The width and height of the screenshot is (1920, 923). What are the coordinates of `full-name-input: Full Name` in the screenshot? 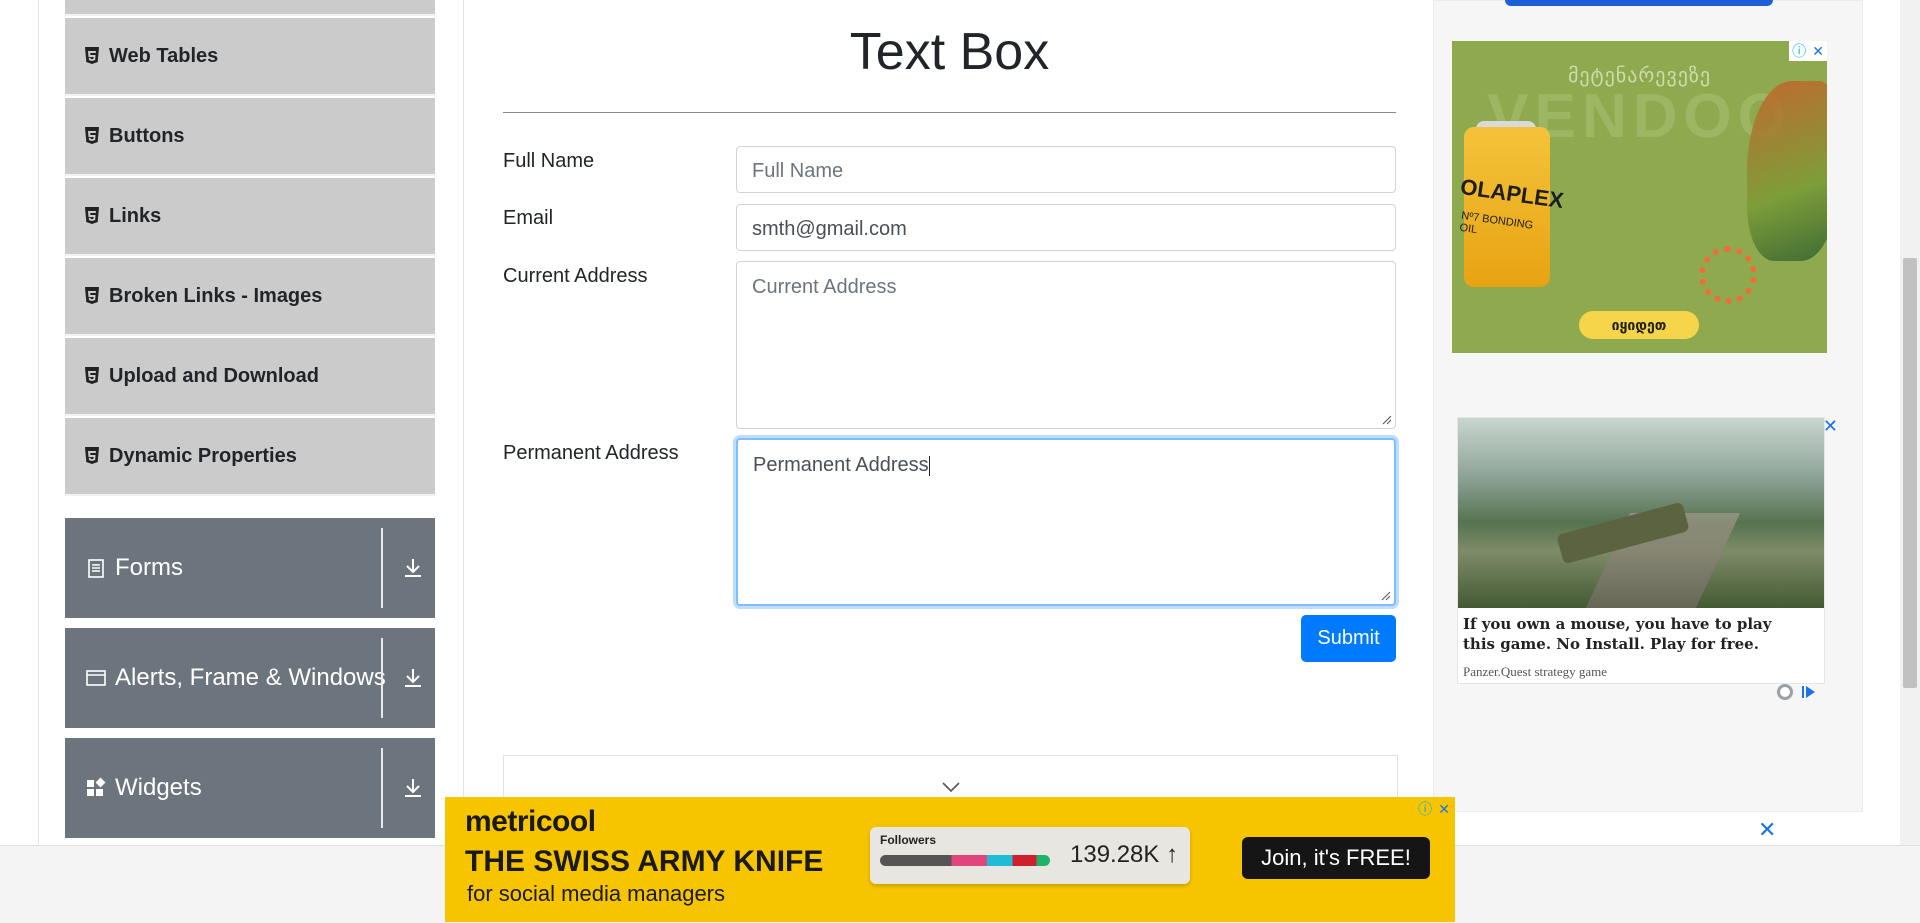 It's located at (1066, 169).